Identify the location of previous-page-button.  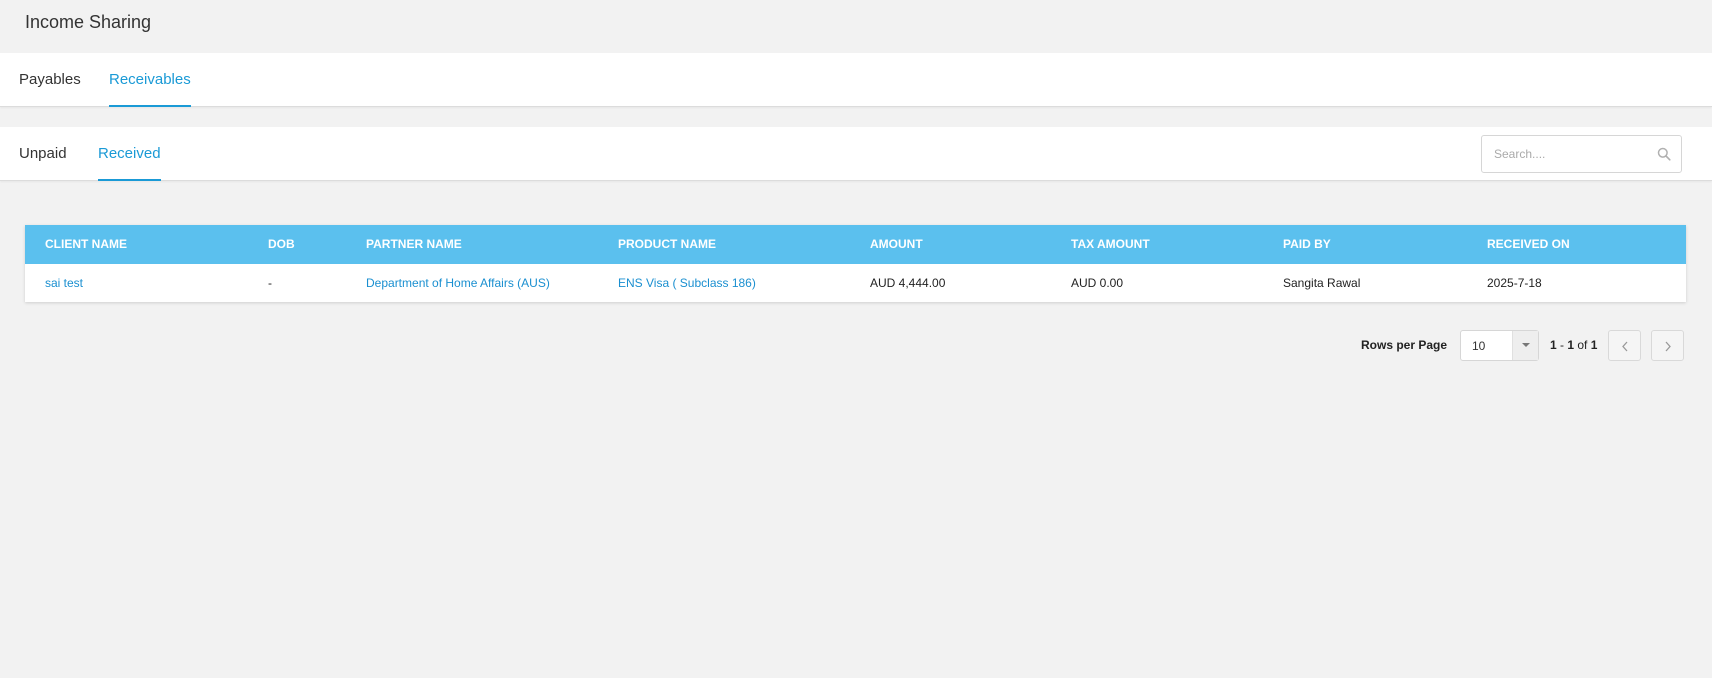
(1624, 345).